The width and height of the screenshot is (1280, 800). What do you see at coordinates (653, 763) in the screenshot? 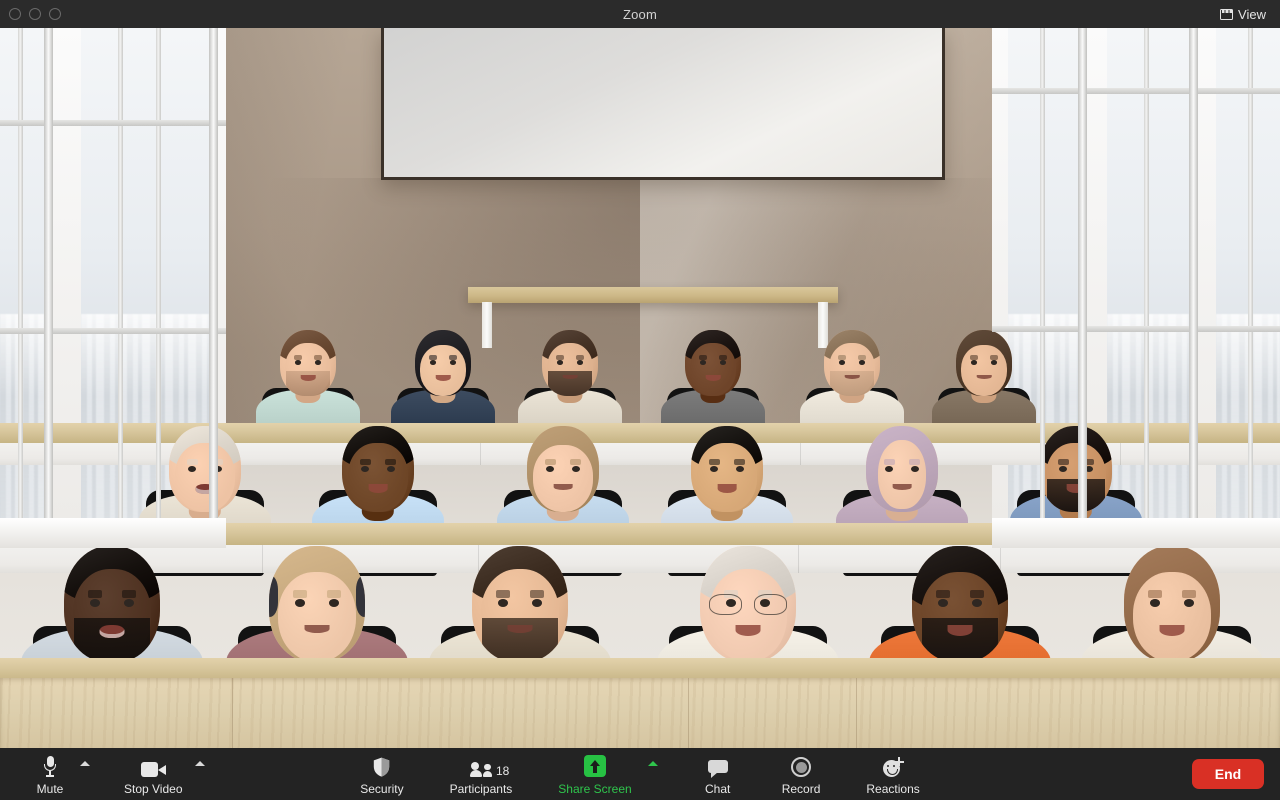
I see `share-options-button` at bounding box center [653, 763].